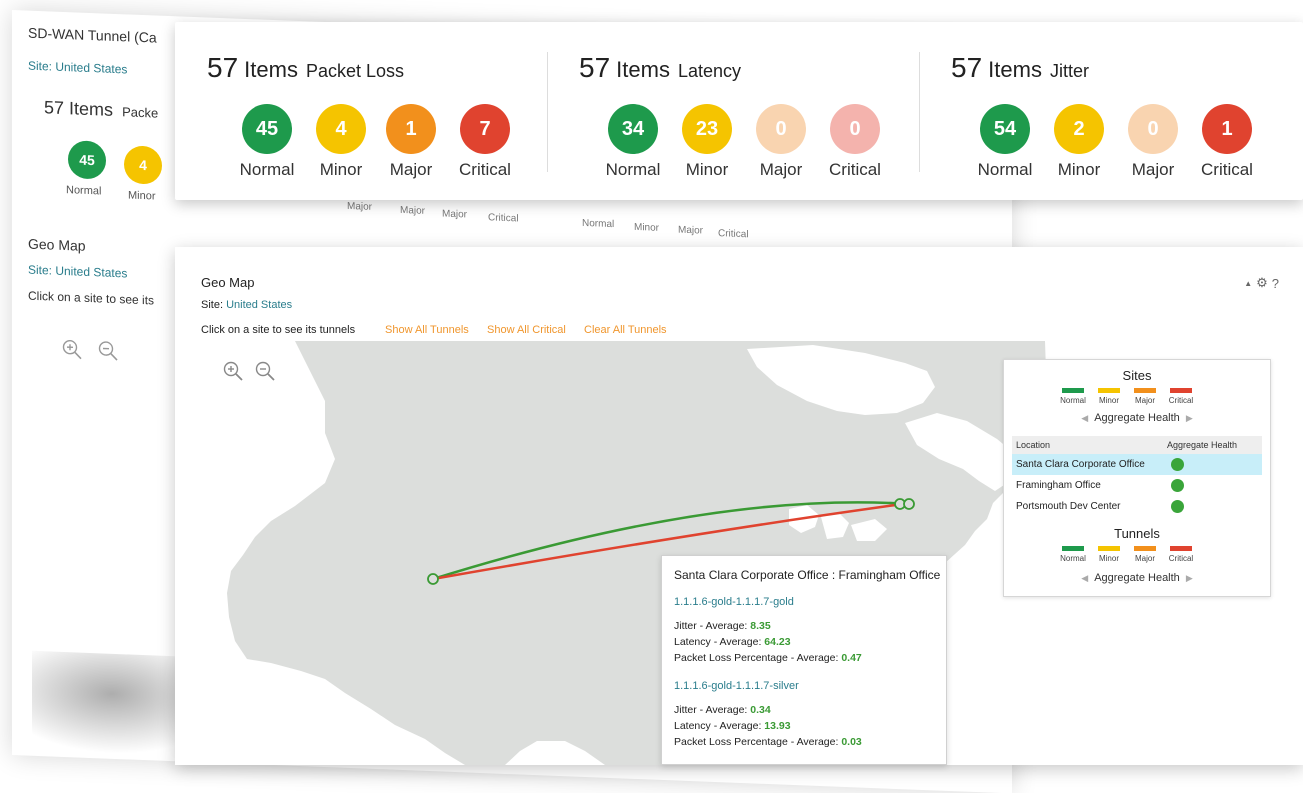  Describe the element at coordinates (341, 129) in the screenshot. I see `severity-count-circle: 4` at that location.